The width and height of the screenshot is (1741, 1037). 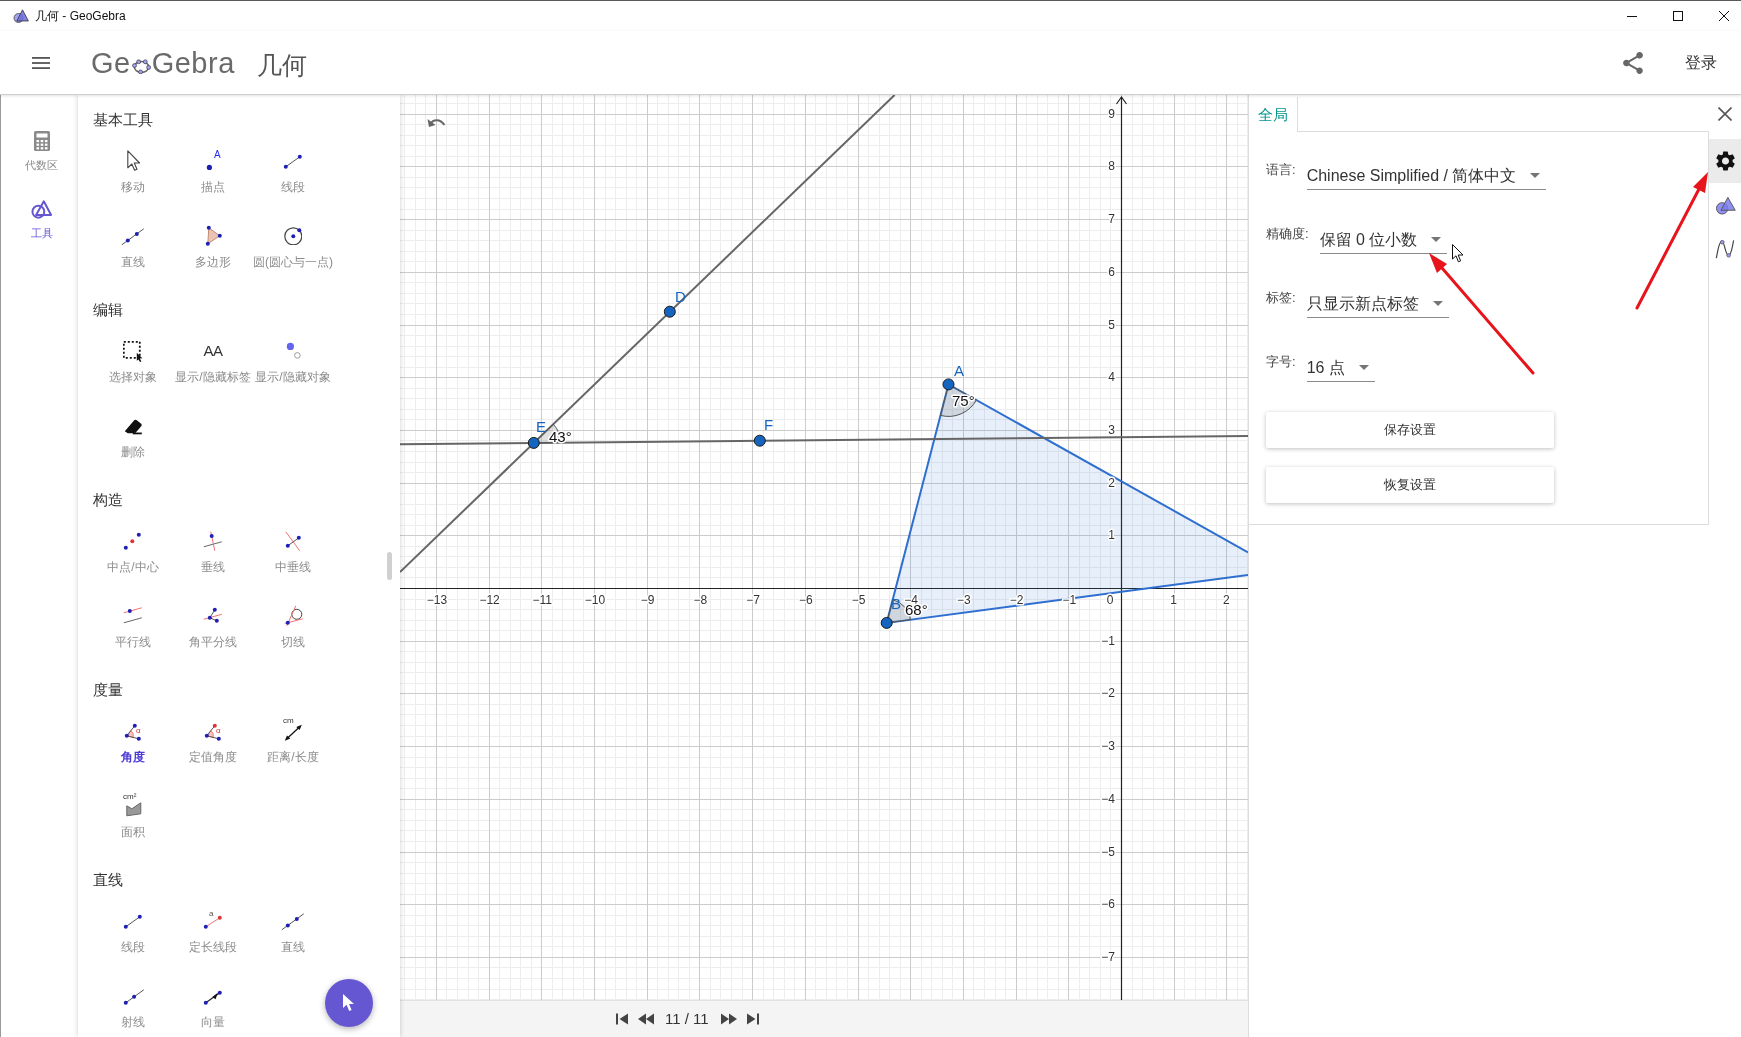 What do you see at coordinates (133, 426) in the screenshot?
I see `eraser-icon` at bounding box center [133, 426].